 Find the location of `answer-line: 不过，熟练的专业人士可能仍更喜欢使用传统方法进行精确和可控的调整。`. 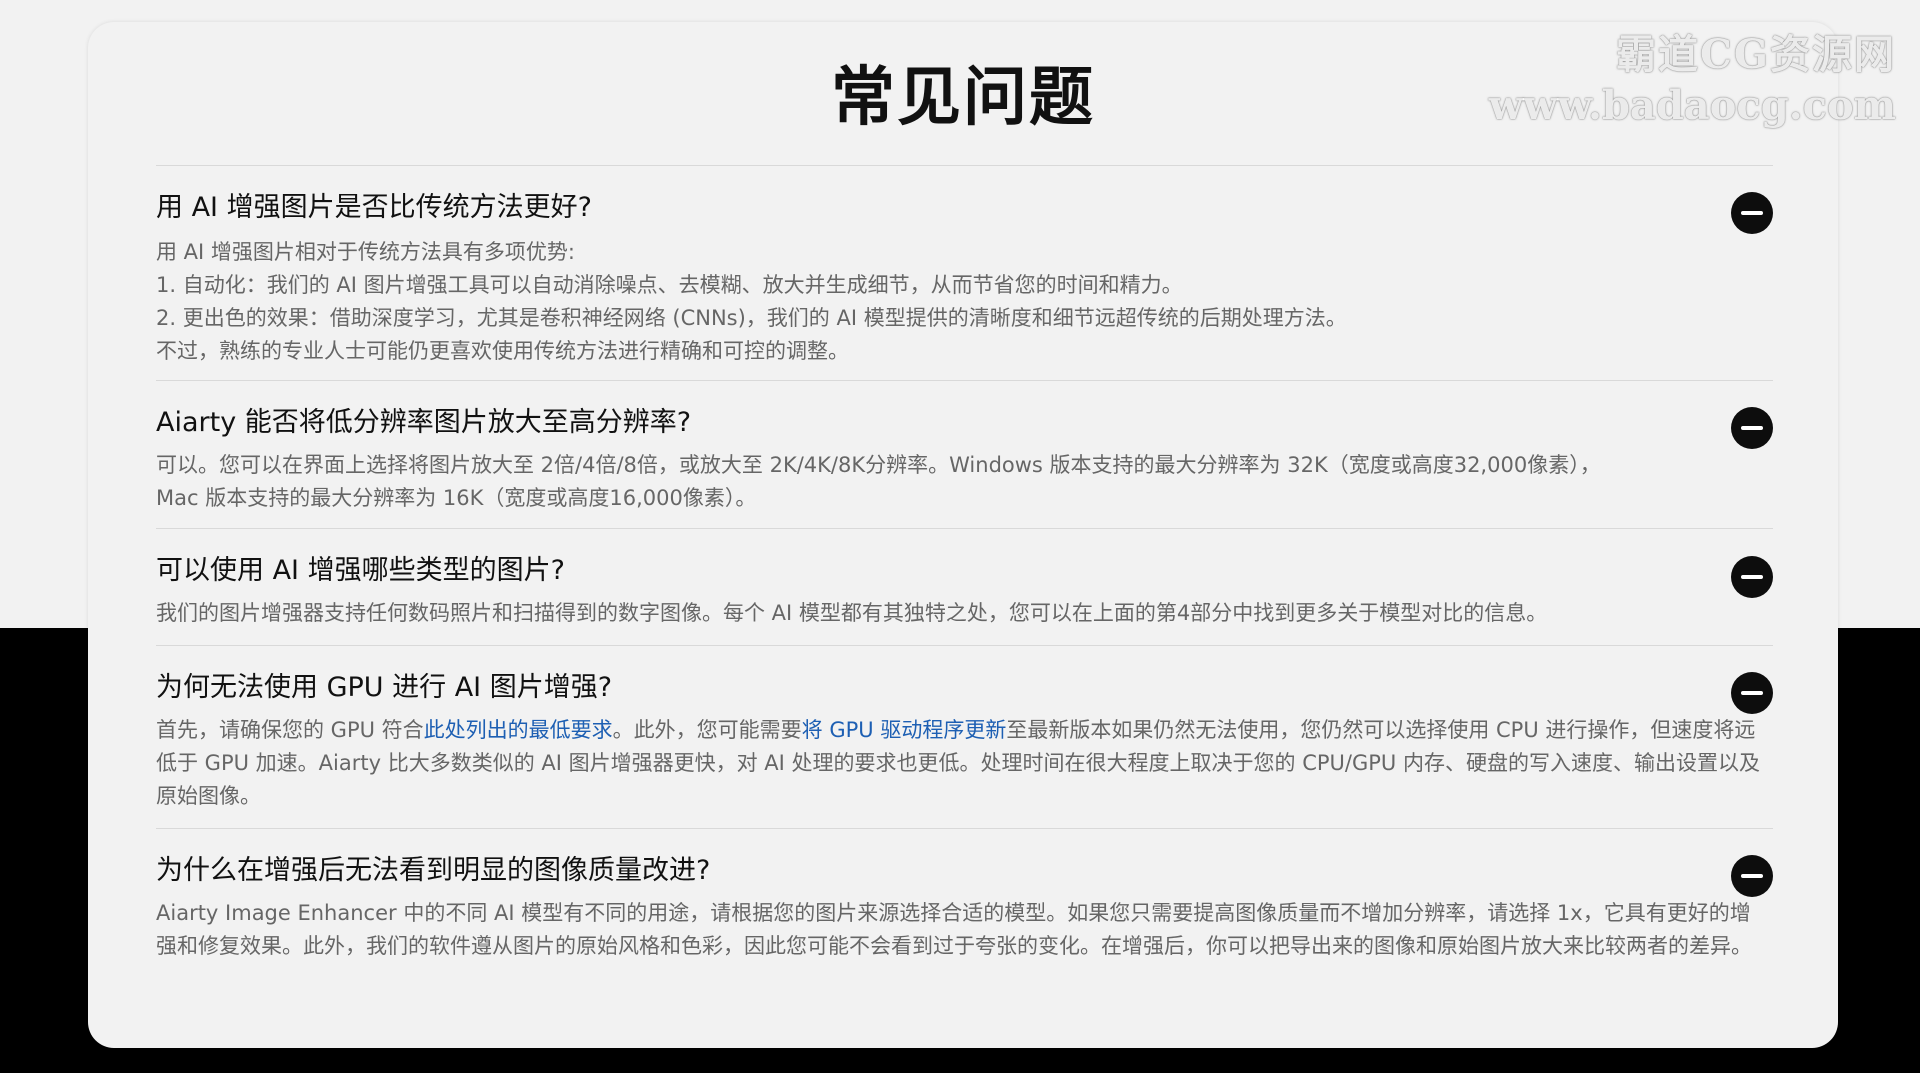

answer-line: 不过，熟练的专业人士可能仍更喜欢使用传统方法进行精确和可控的调整。 is located at coordinates (502, 351).